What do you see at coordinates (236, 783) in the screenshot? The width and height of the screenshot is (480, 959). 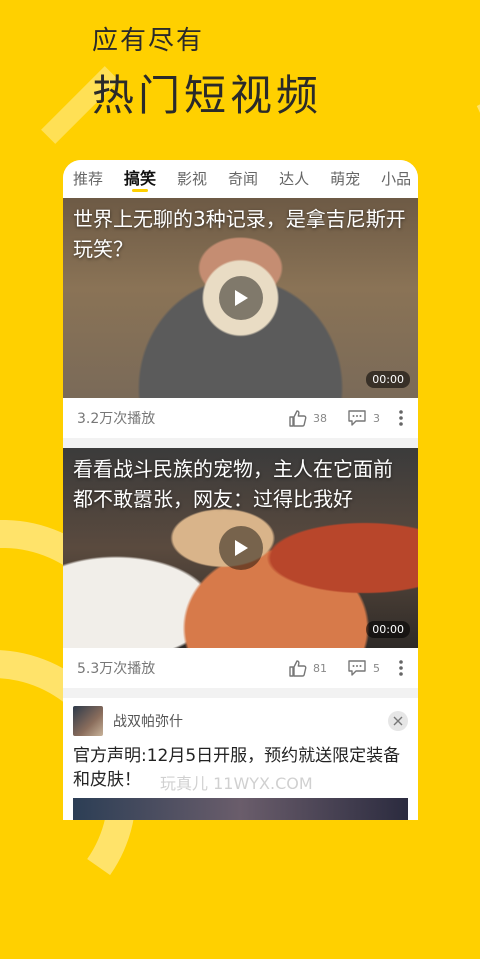 I see `watermark: 玩真儿 11WYX.COM` at bounding box center [236, 783].